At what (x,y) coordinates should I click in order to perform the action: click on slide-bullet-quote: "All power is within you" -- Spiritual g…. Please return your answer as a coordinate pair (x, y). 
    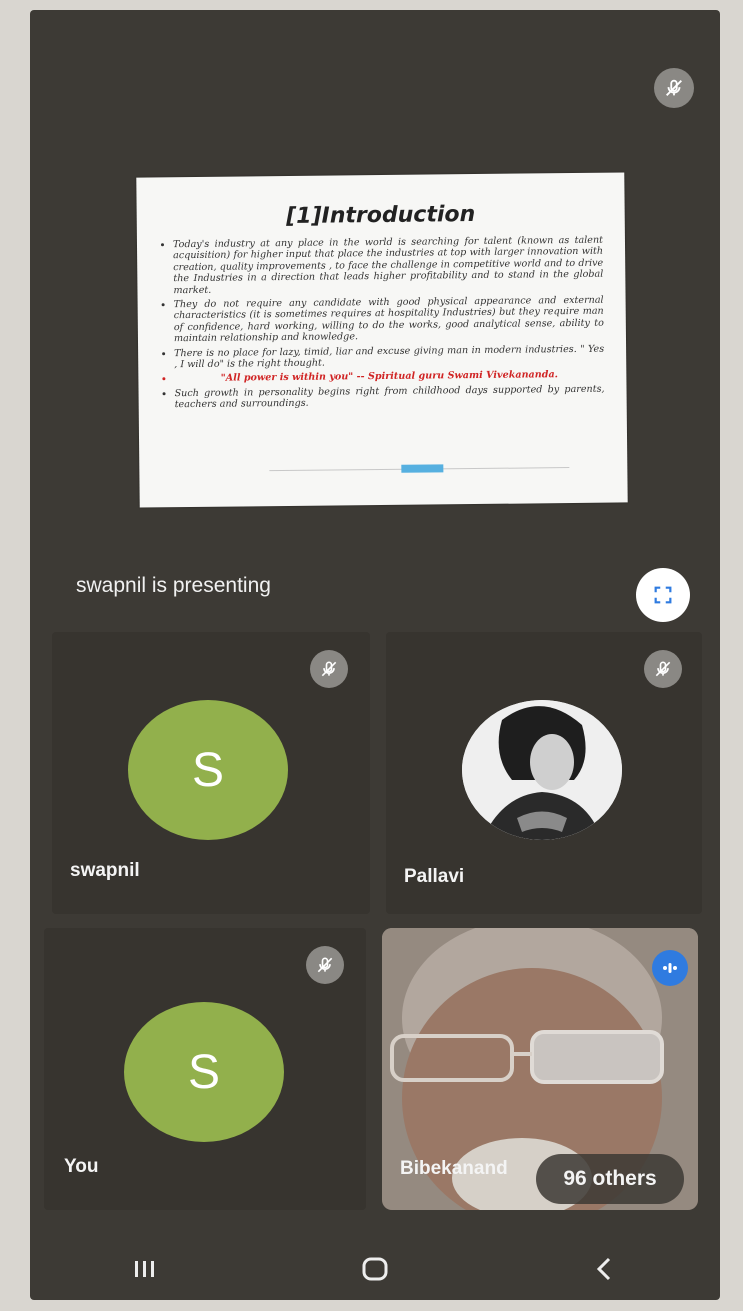
    Looking at the image, I should click on (389, 377).